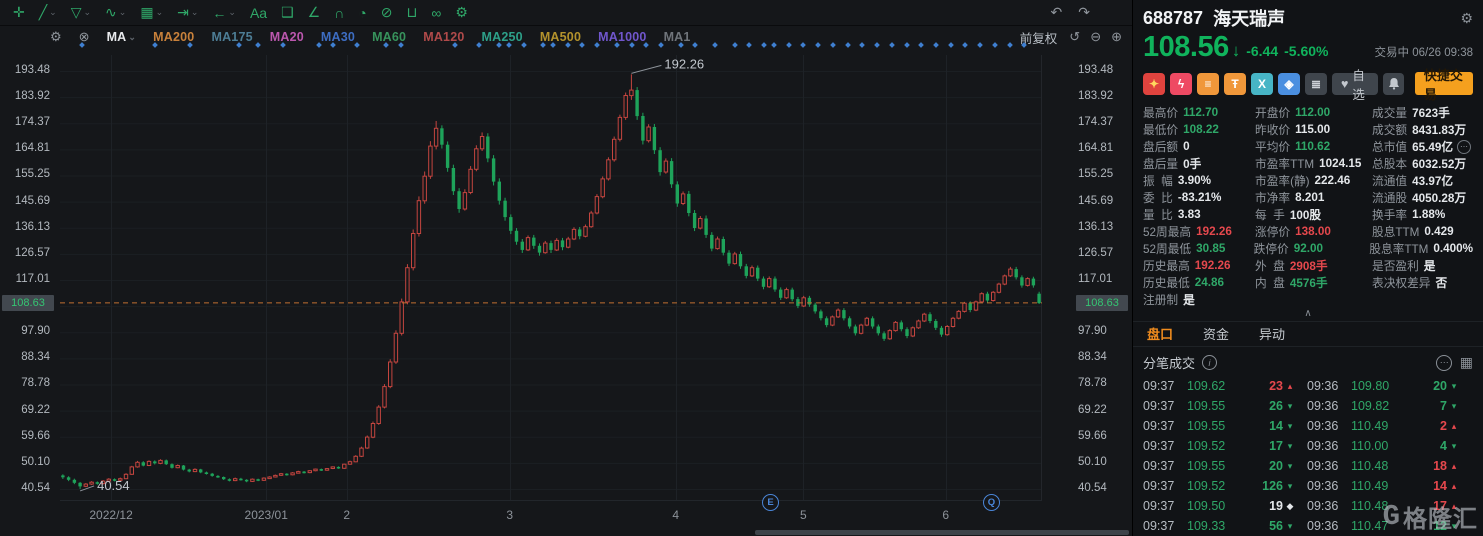 The height and width of the screenshot is (536, 1483). What do you see at coordinates (1154, 83) in the screenshot?
I see `market-badge-icon: ✦` at bounding box center [1154, 83].